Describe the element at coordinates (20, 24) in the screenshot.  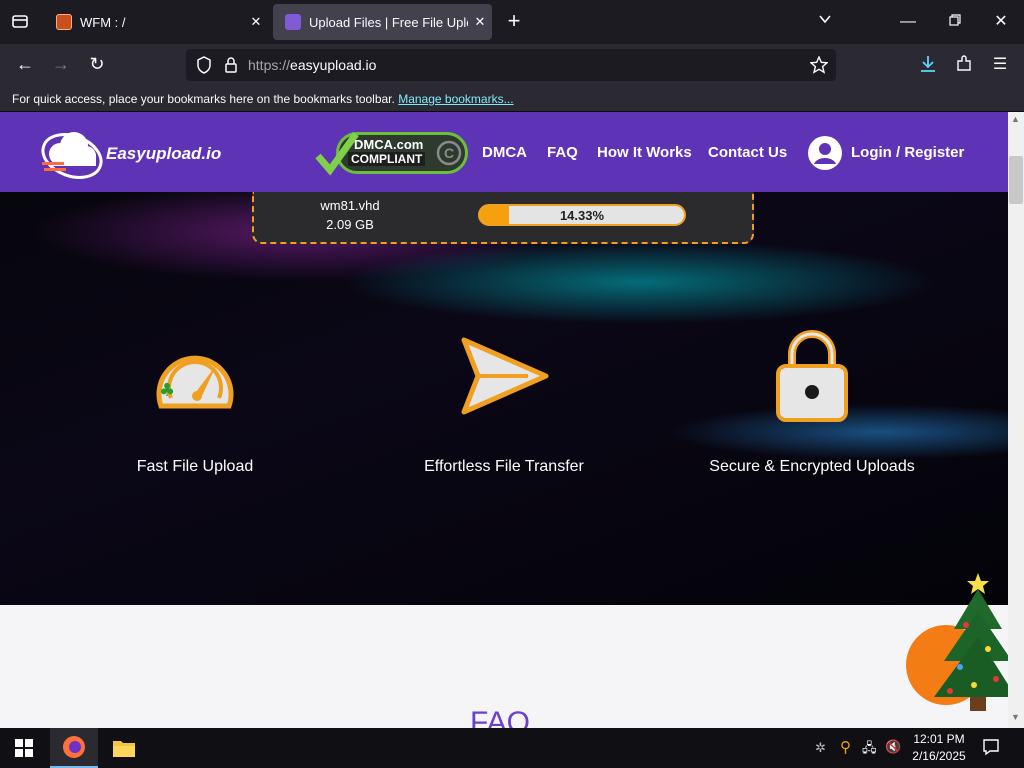
I see `tab-list-icon` at that location.